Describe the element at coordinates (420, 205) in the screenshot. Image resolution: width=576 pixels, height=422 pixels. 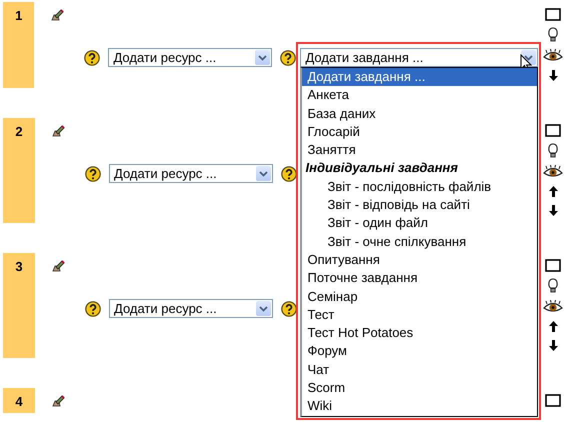
I see `dropdown-option: Звіт - відповідь на сайті` at that location.